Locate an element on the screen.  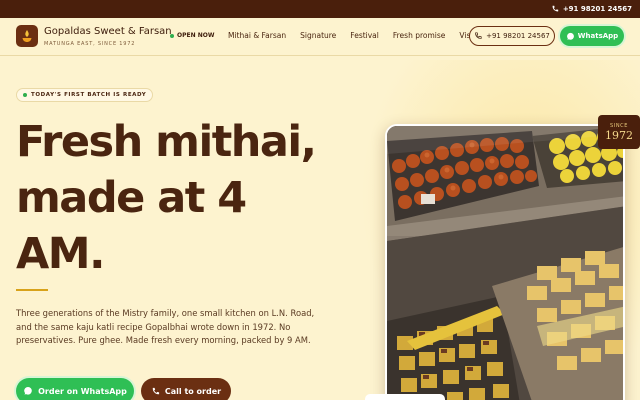
accent-divider is located at coordinates (32, 290).